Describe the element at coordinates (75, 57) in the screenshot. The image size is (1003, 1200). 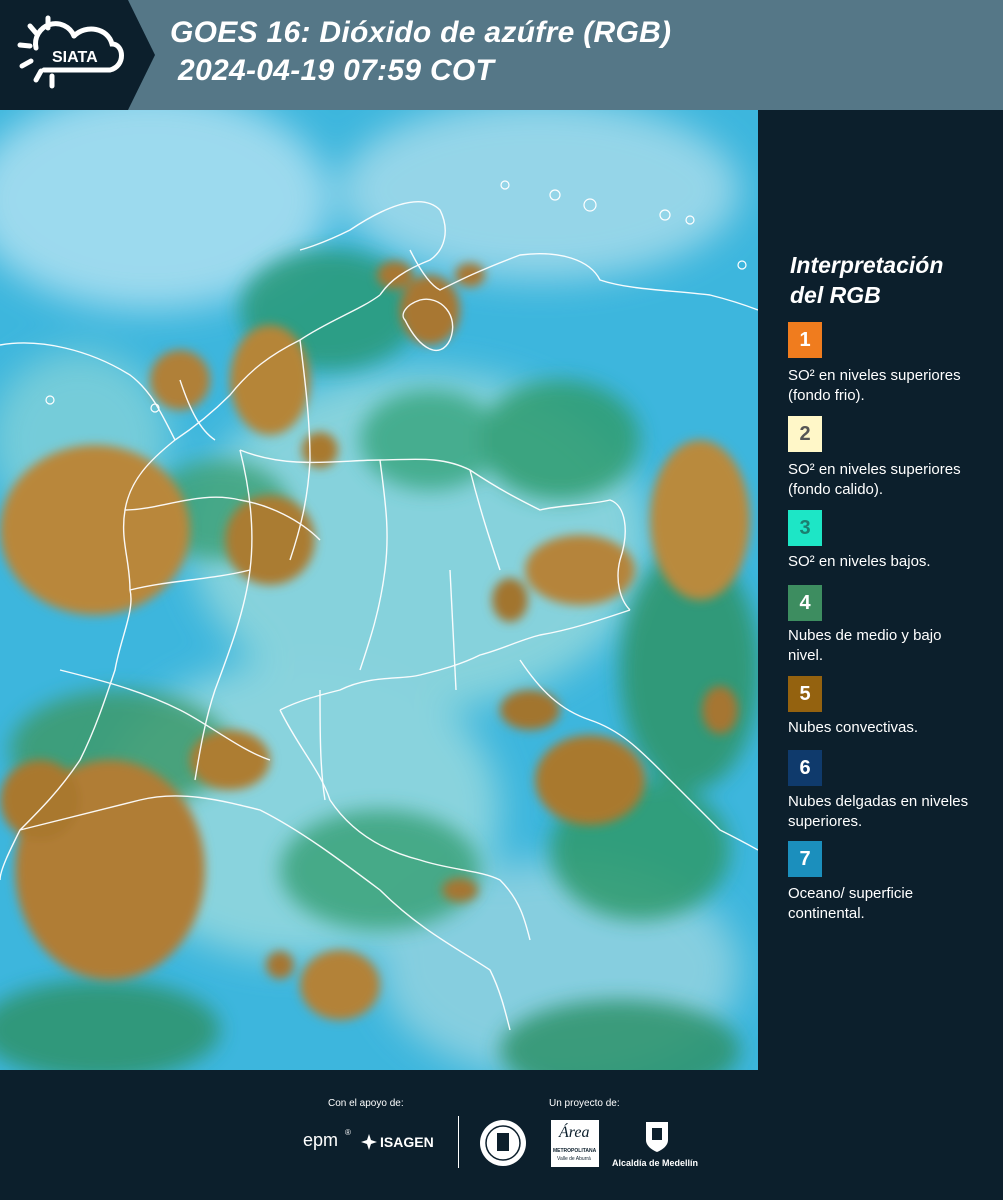
I see `siata-logo-text: SIATA` at that location.